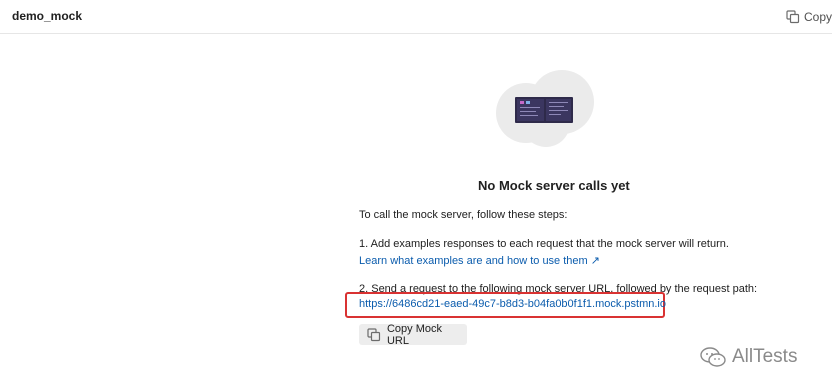  Describe the element at coordinates (554, 185) in the screenshot. I see `empty-state-heading: No Mock server calls yet` at that location.